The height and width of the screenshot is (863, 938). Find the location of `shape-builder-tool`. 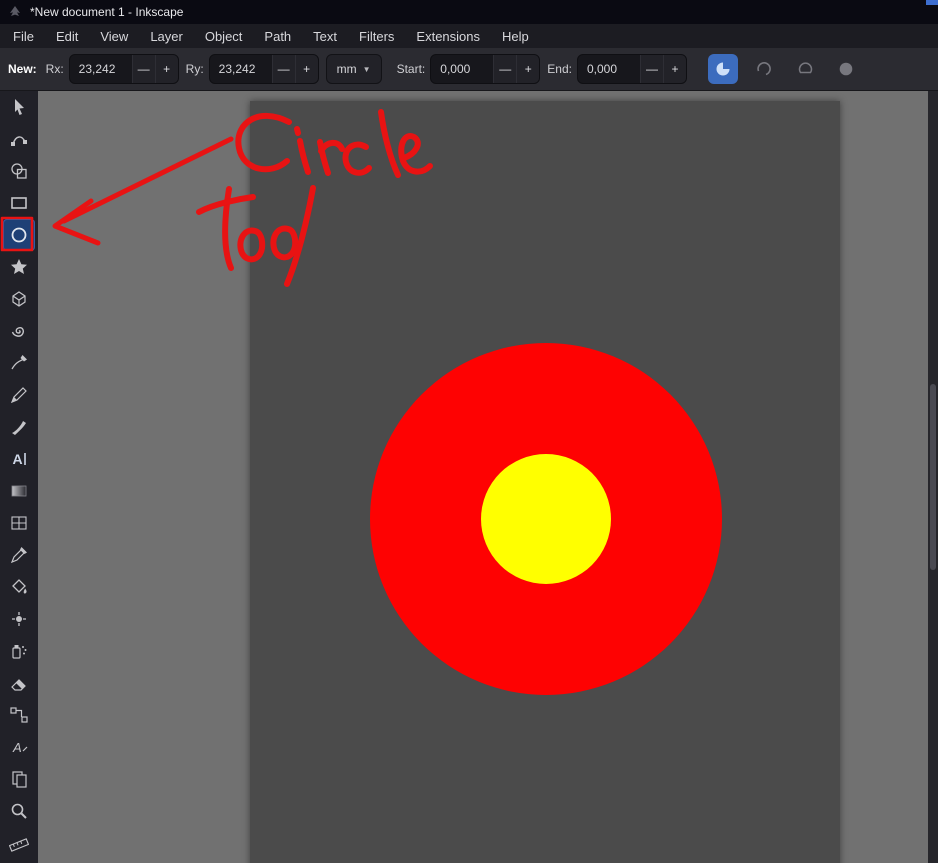

shape-builder-tool is located at coordinates (19, 171).